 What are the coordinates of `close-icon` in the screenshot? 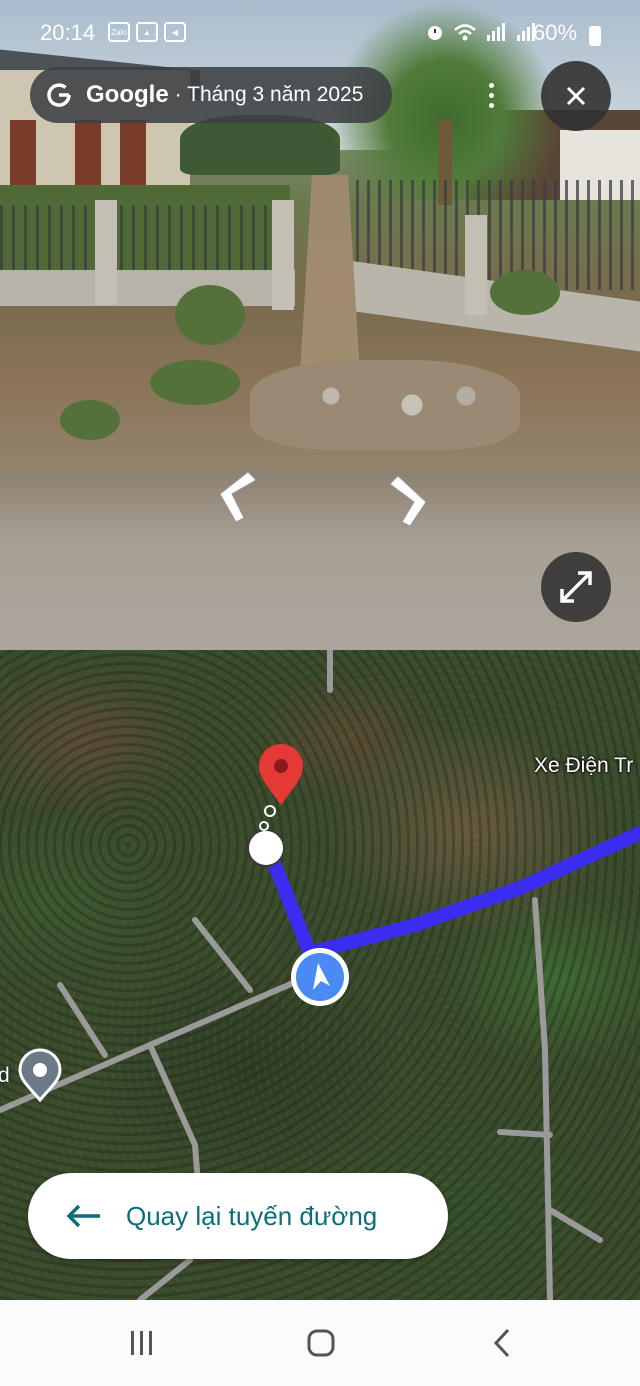 It's located at (576, 96).